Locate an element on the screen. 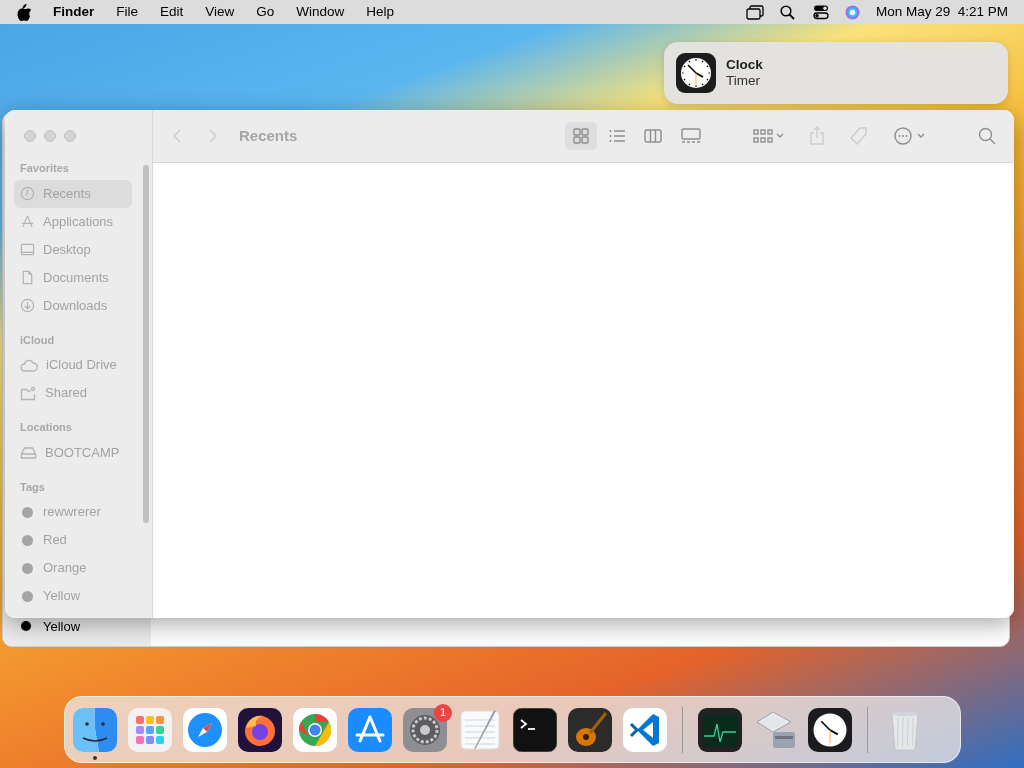  sidebar-item: Shared is located at coordinates (73, 393).